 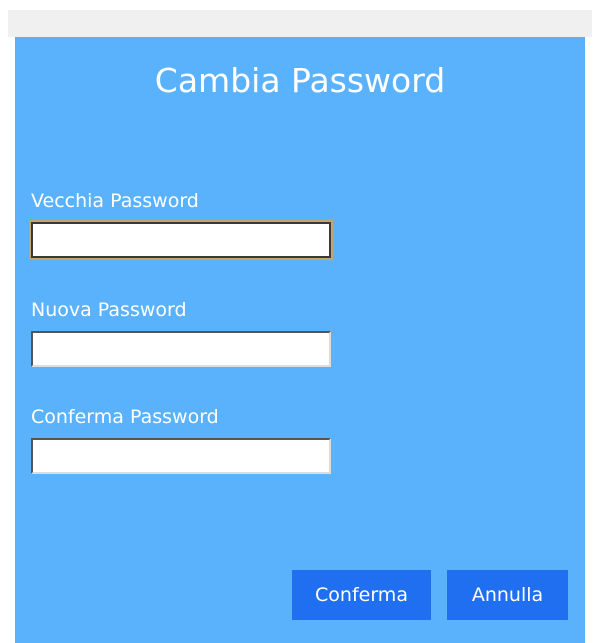 What do you see at coordinates (115, 201) in the screenshot?
I see `old-password-label: Vecchia Password` at bounding box center [115, 201].